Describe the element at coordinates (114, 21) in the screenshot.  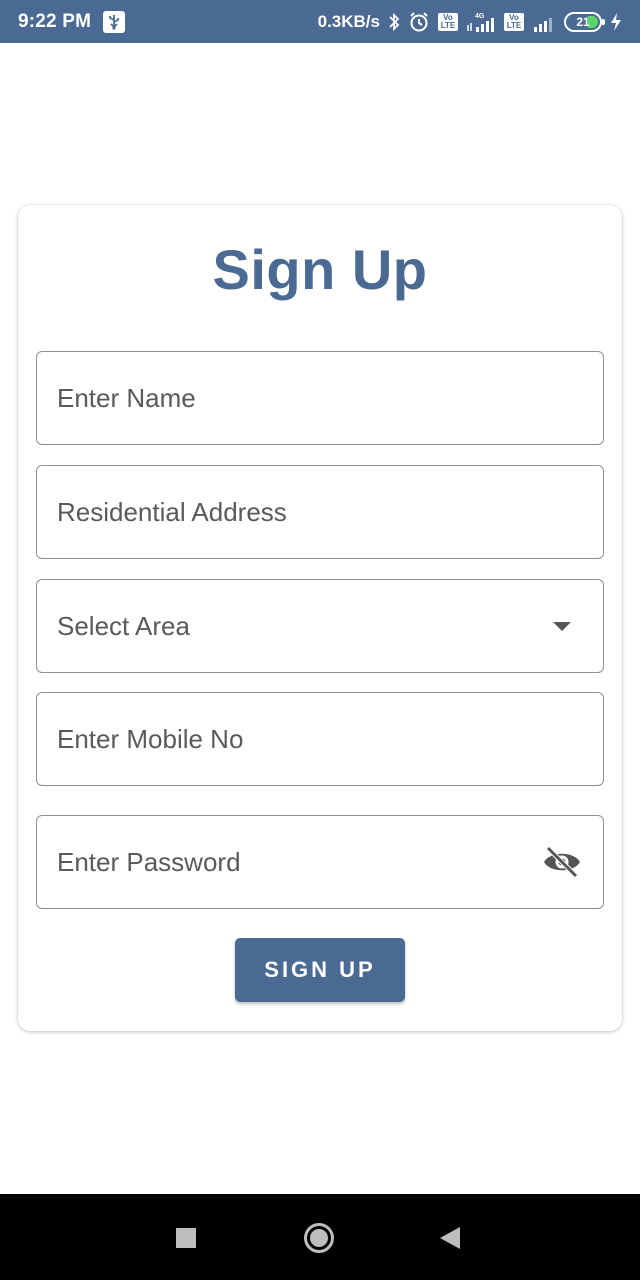
I see `usb-icon` at that location.